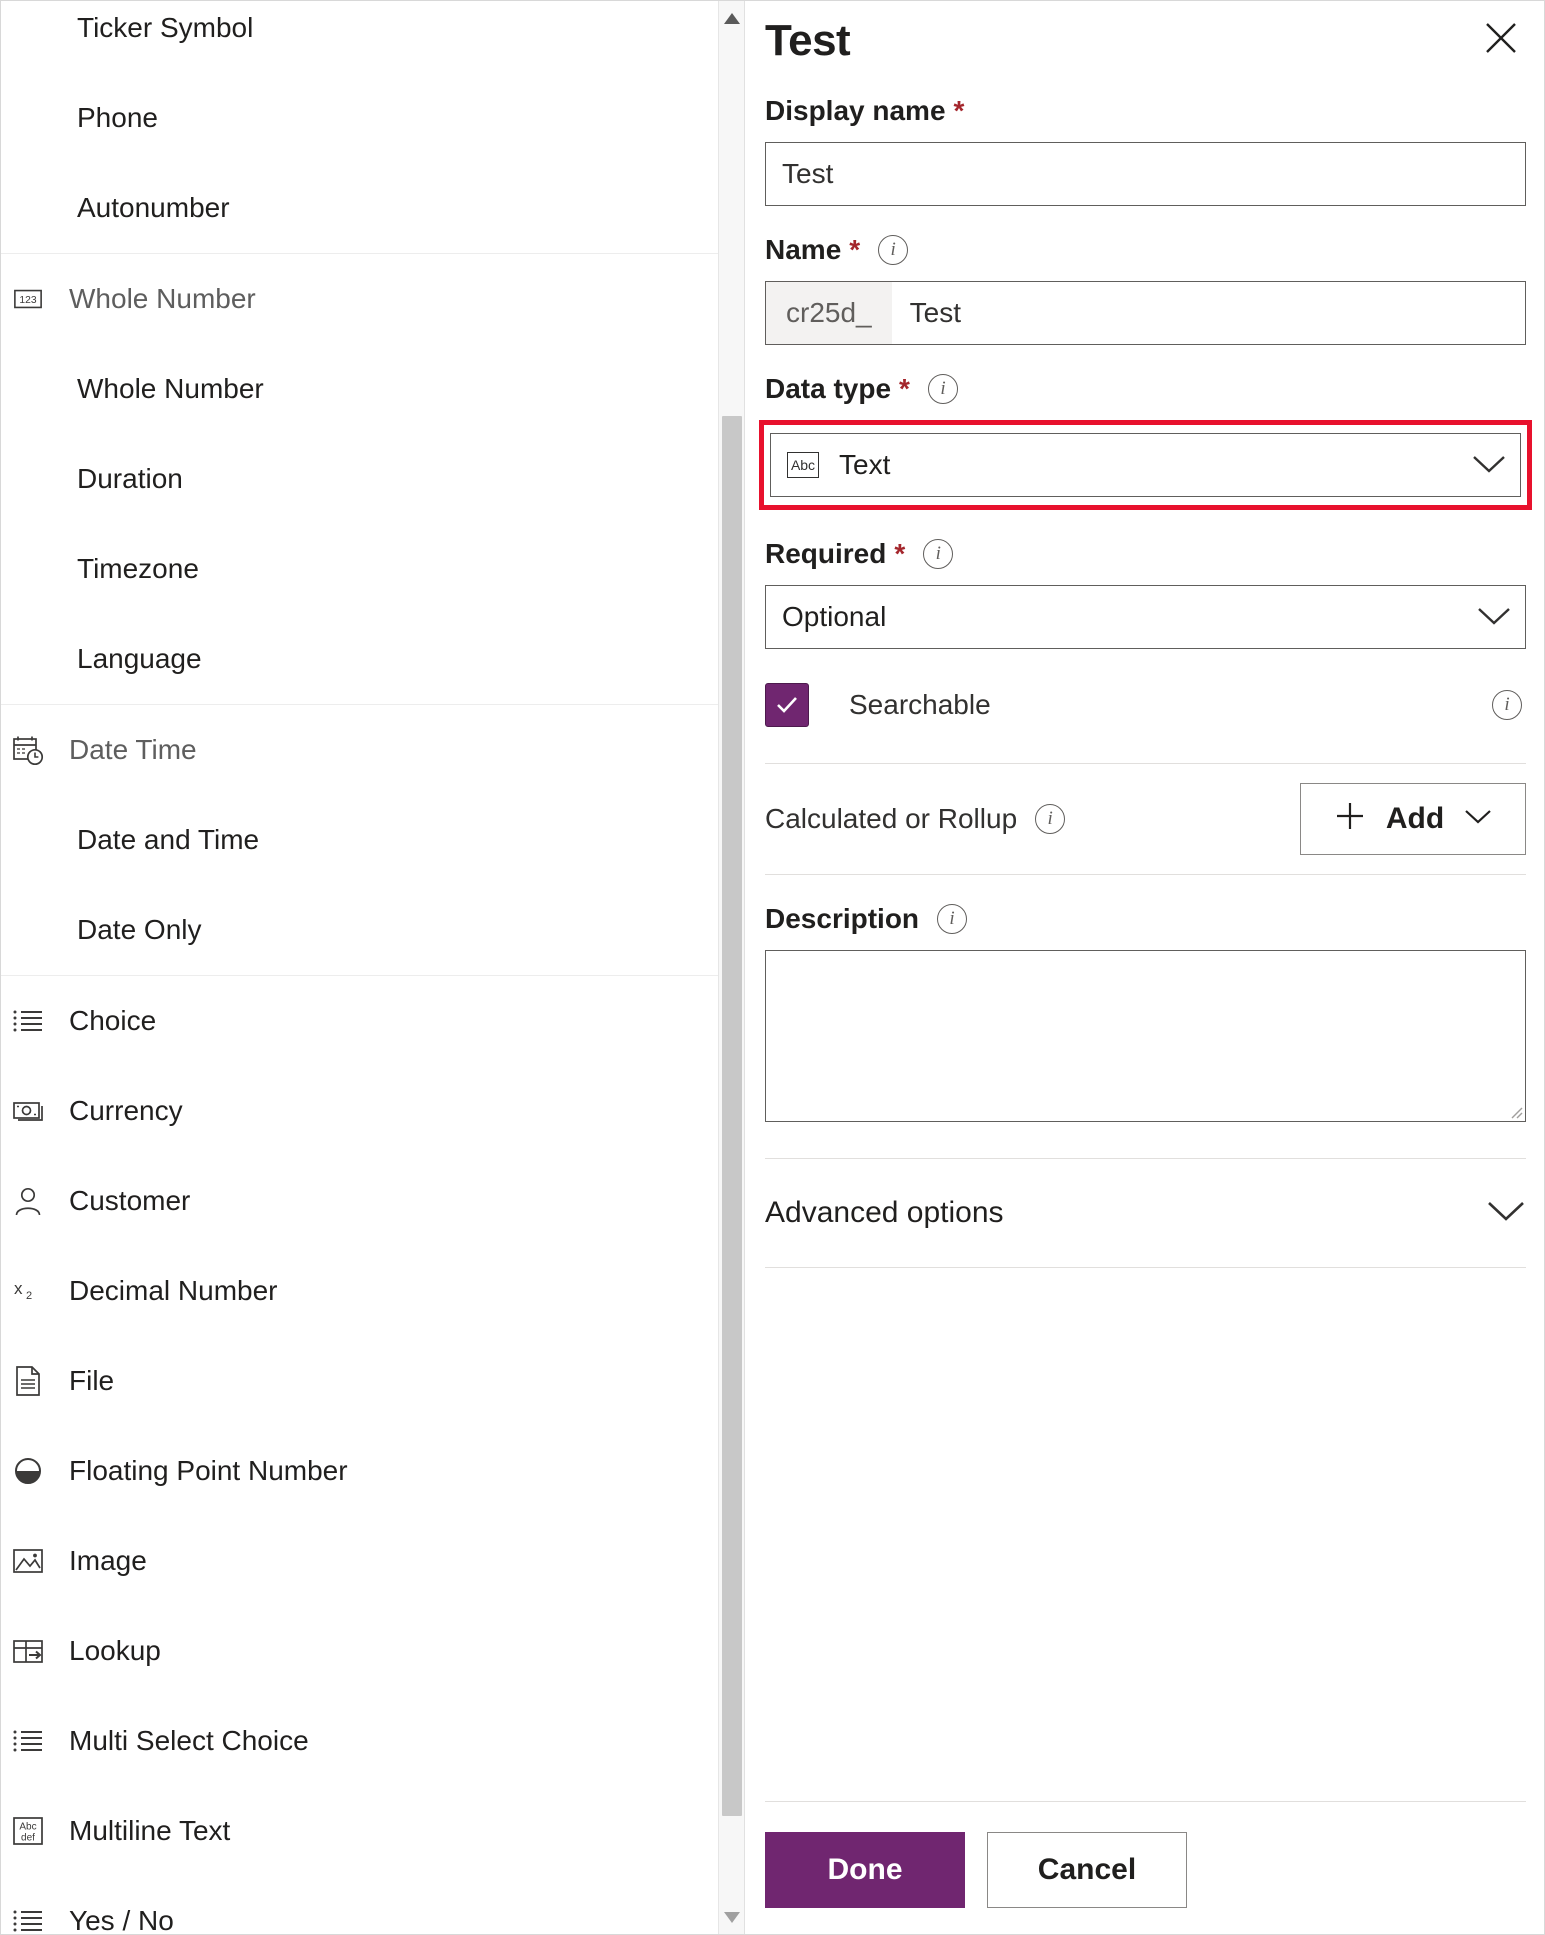 This screenshot has width=1545, height=1935. Describe the element at coordinates (787, 705) in the screenshot. I see `searchable-checkbox` at that location.